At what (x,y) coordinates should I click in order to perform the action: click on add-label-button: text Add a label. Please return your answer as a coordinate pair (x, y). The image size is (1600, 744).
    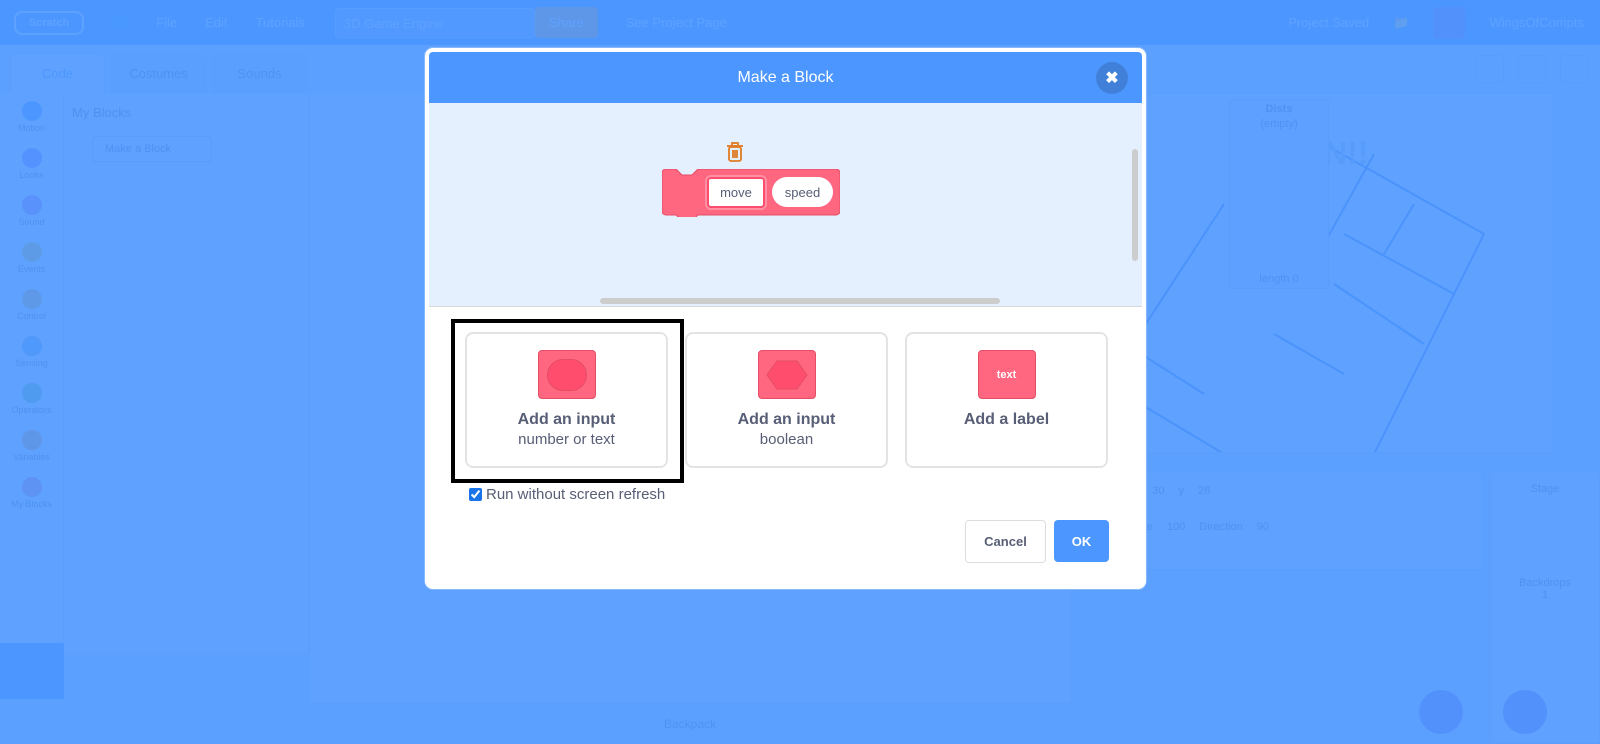
    Looking at the image, I should click on (1006, 400).